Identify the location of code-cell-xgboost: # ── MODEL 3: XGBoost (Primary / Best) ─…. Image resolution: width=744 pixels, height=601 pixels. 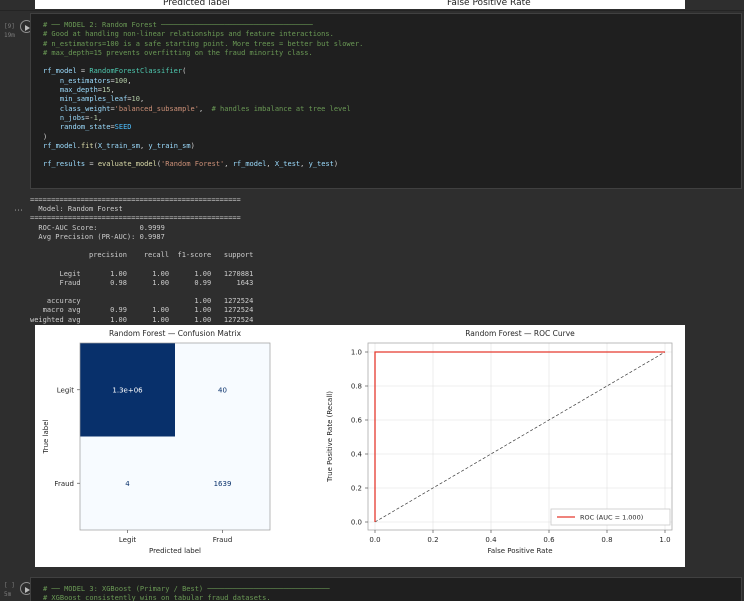
(386, 589).